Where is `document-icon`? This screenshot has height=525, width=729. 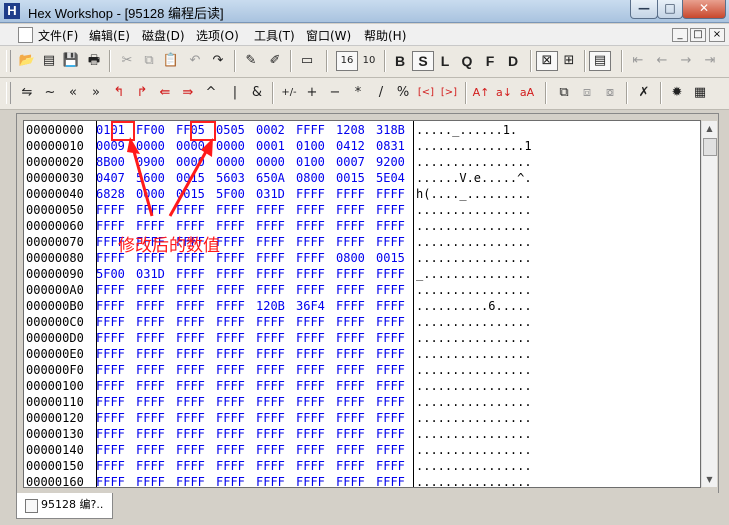
document-icon is located at coordinates (31, 506).